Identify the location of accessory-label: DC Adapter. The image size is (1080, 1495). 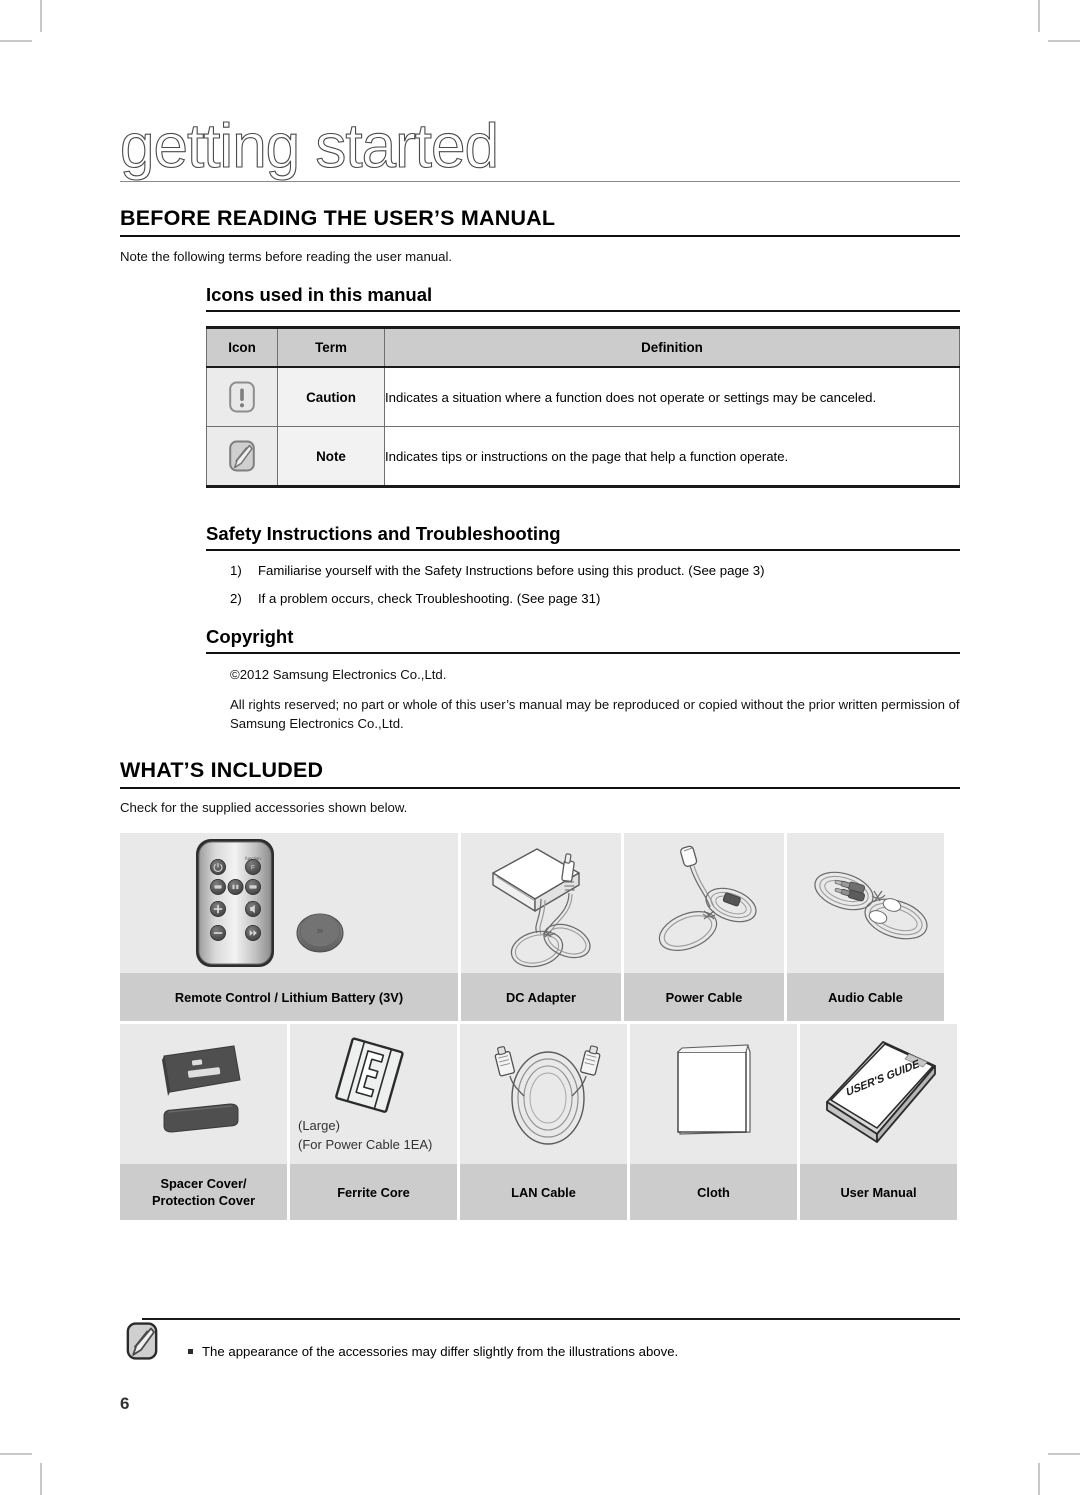
(541, 997).